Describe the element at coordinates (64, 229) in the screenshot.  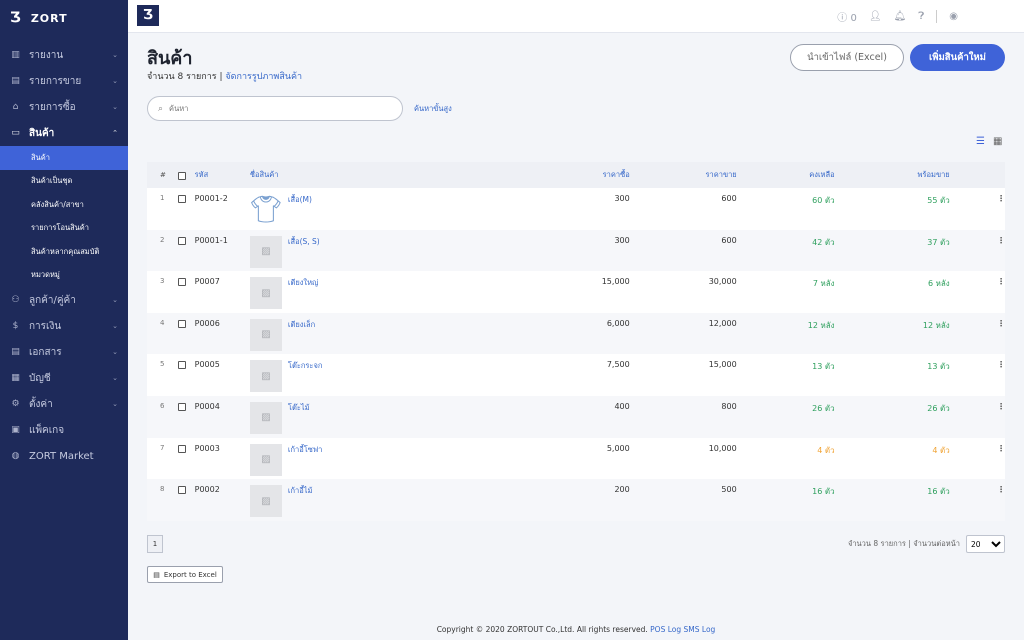
I see `sidebar-subitem: รายการโอนสินค้า` at that location.